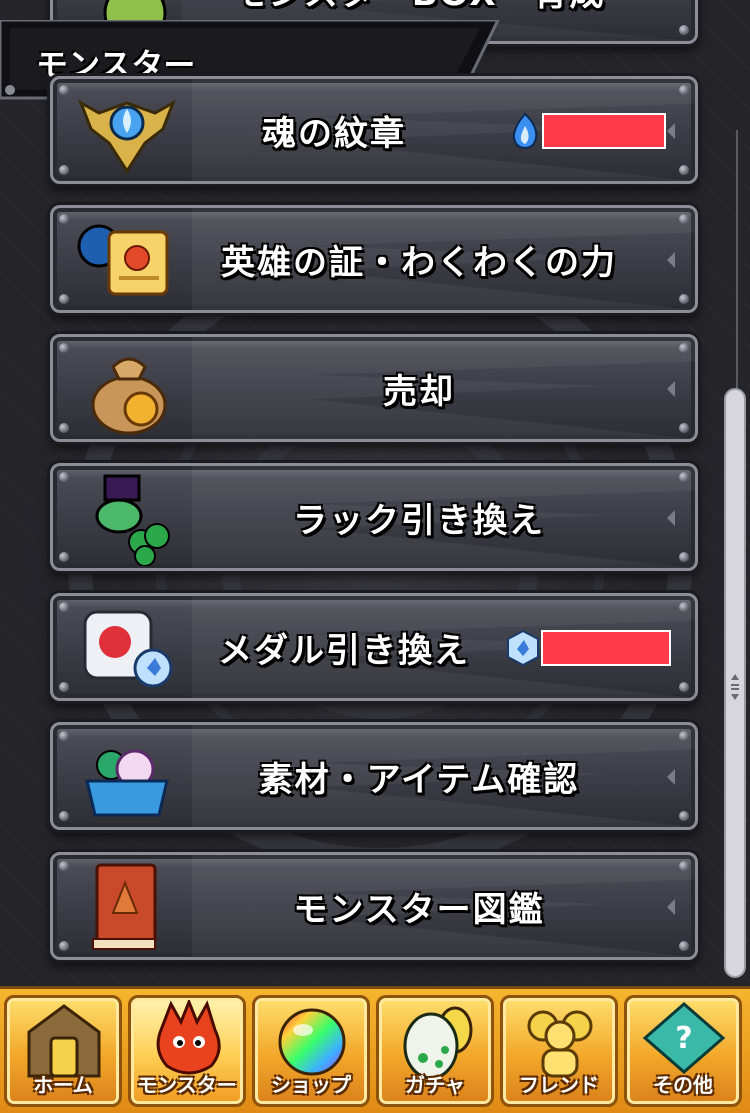 The width and height of the screenshot is (750, 1113). Describe the element at coordinates (438, 1043) in the screenshot. I see `egg-icon` at that location.